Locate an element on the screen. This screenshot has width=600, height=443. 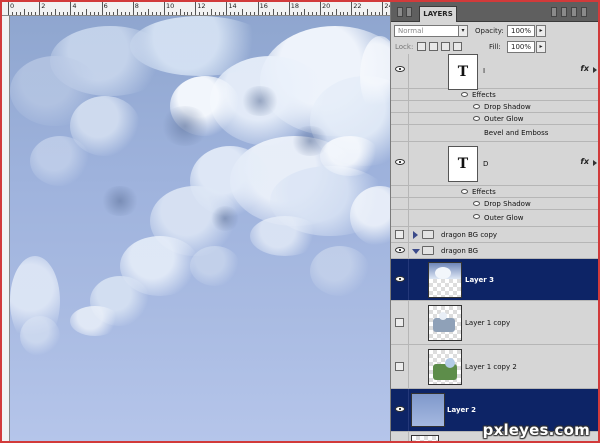
collapse-group-icon is located at coordinates (416, 251).